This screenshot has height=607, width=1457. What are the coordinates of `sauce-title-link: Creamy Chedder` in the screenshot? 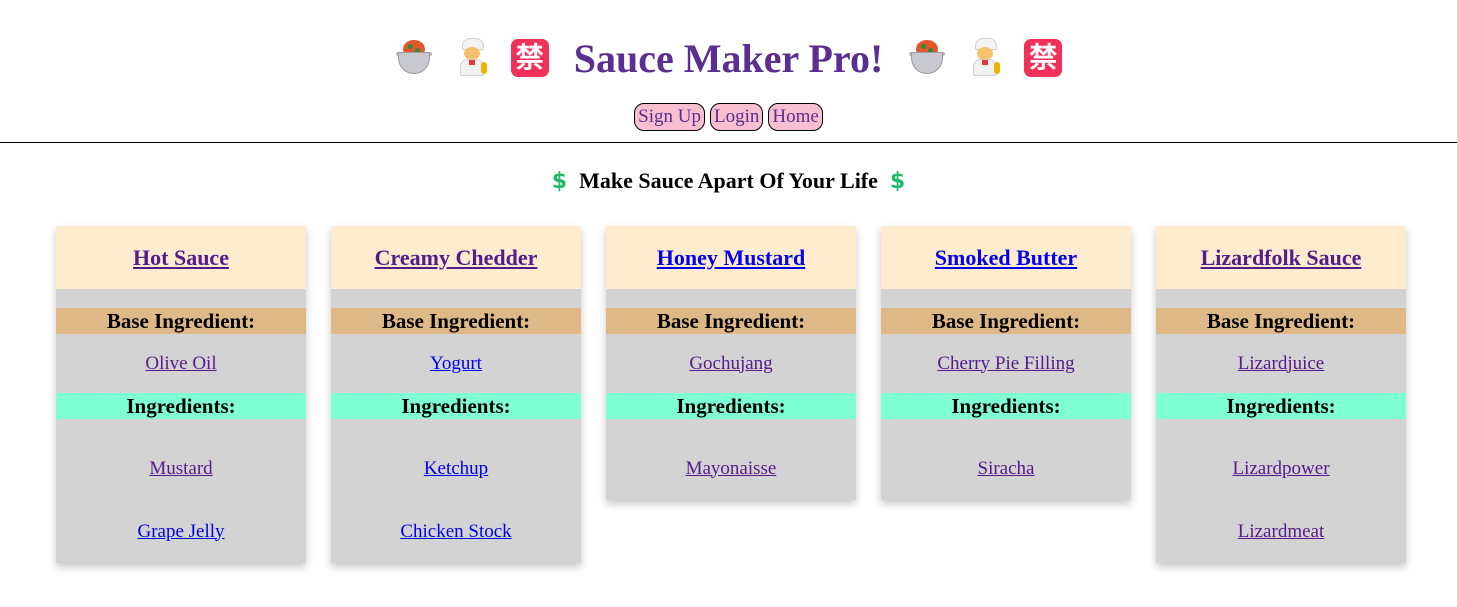 It's located at (456, 258).